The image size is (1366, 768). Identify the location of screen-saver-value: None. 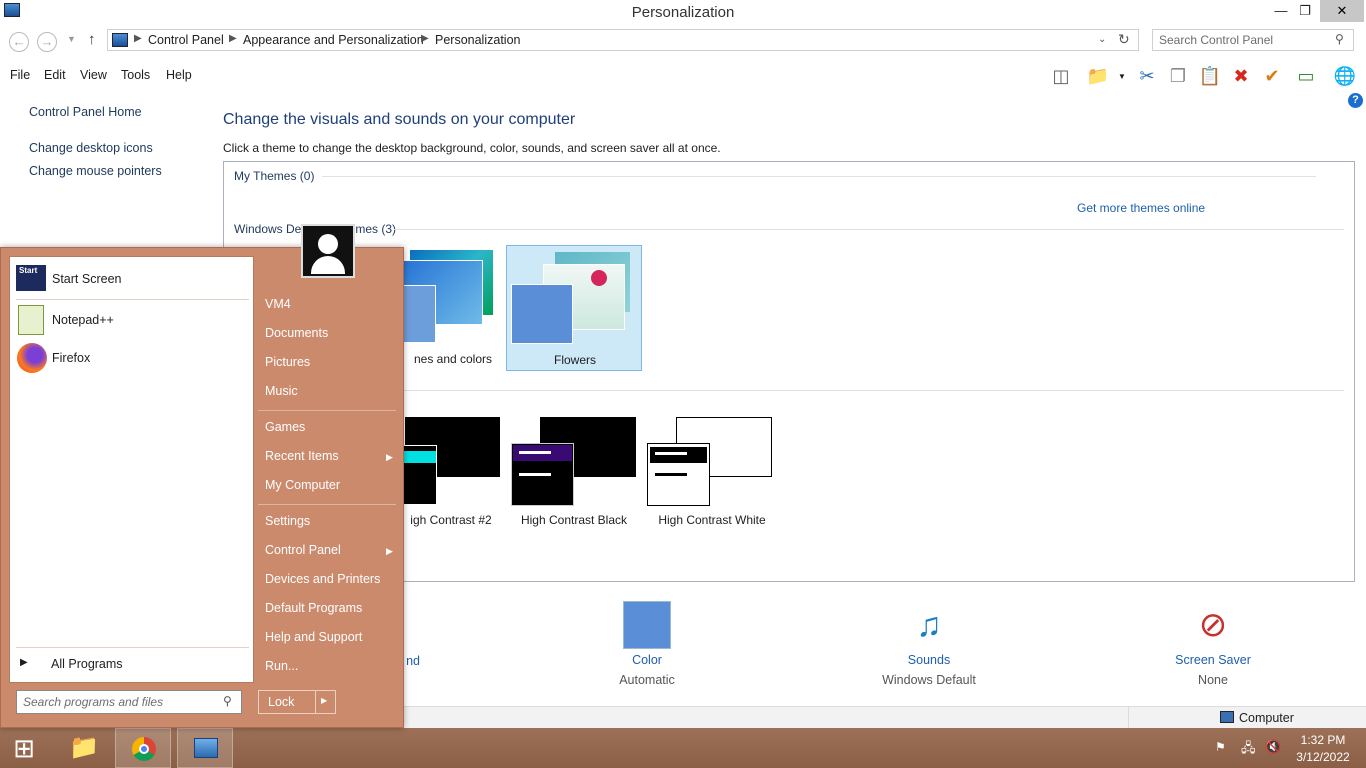
(1213, 680).